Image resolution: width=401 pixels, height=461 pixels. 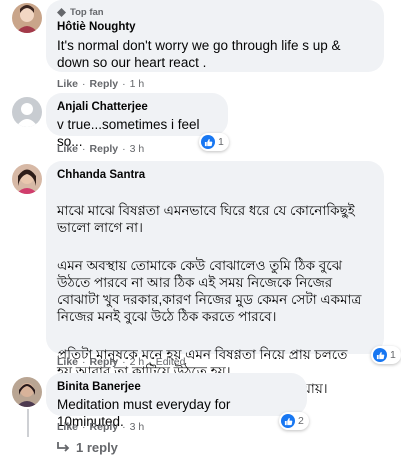 I want to click on comment-actions: Like · Reply · 1 h, so click(x=101, y=84).